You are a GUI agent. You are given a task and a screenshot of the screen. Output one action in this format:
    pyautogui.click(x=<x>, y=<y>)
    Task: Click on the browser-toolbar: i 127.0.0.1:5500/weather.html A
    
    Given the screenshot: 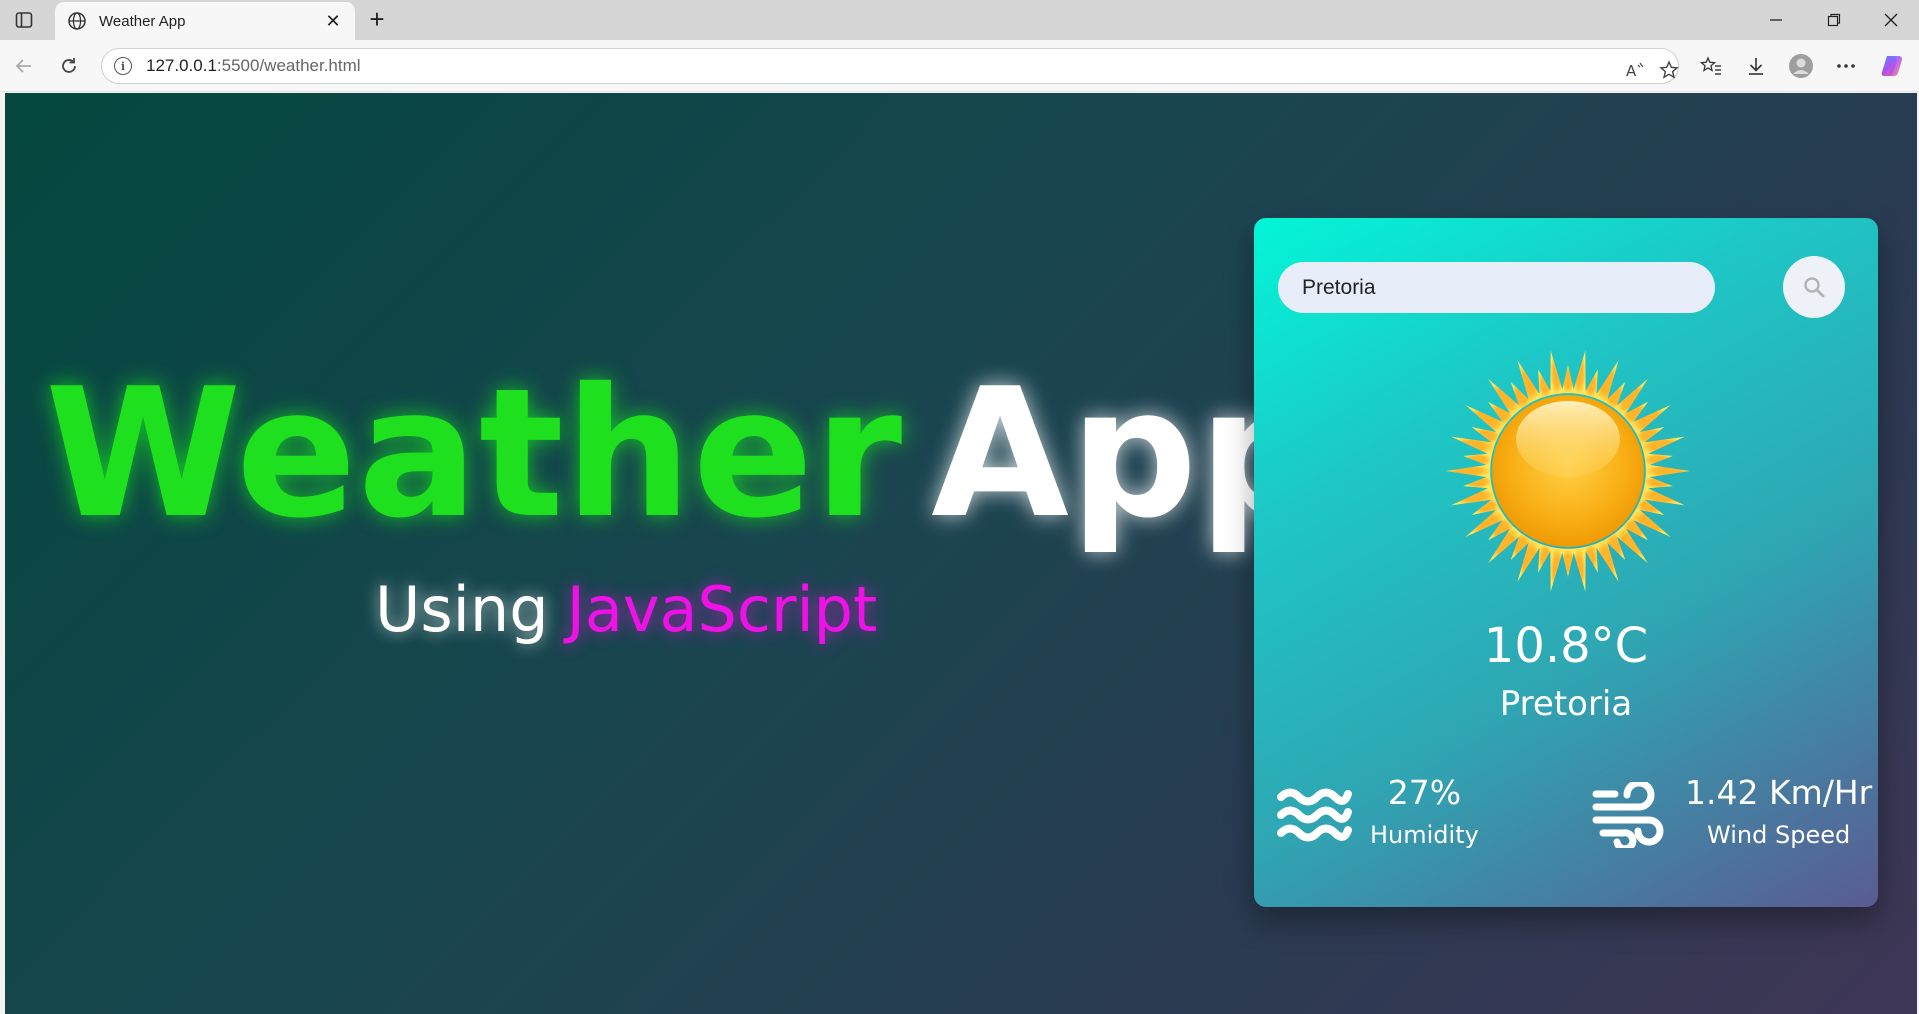 What is the action you would take?
    pyautogui.click(x=959, y=66)
    